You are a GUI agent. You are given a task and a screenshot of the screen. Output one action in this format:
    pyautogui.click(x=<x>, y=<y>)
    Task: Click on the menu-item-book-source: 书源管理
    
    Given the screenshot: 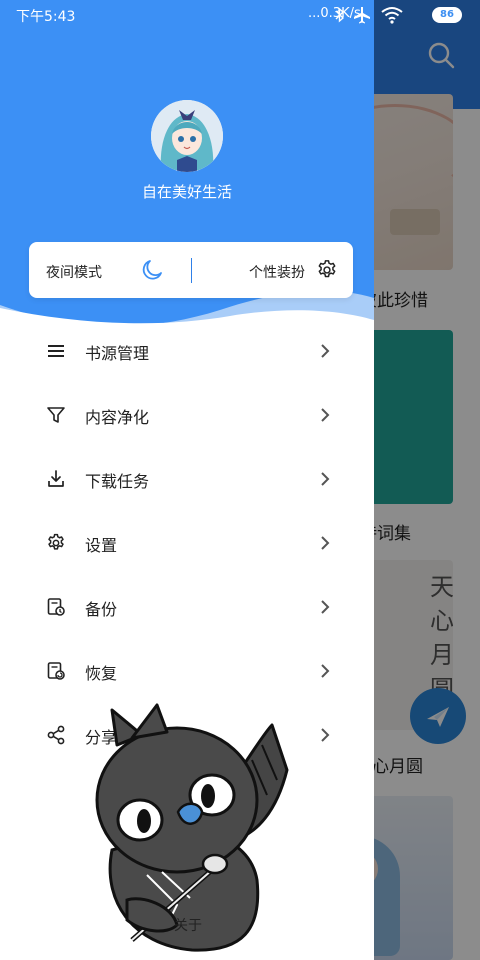 What is the action you would take?
    pyautogui.click(x=187, y=352)
    